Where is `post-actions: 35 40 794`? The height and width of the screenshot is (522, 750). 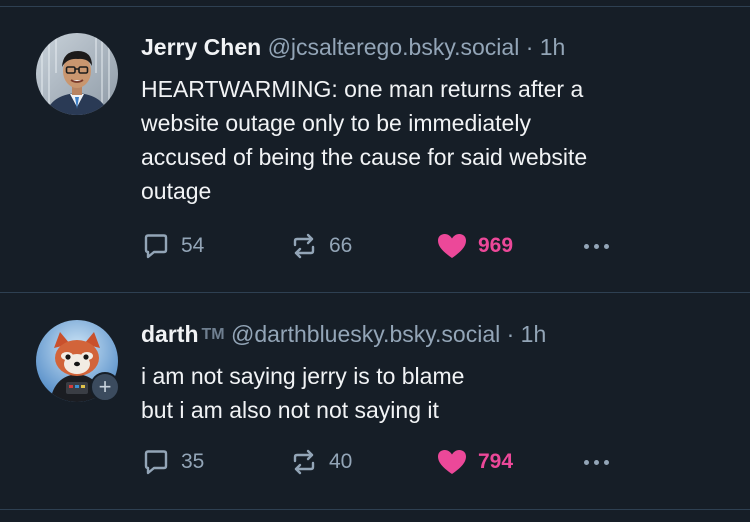 post-actions: 35 40 794 is located at coordinates (391, 462).